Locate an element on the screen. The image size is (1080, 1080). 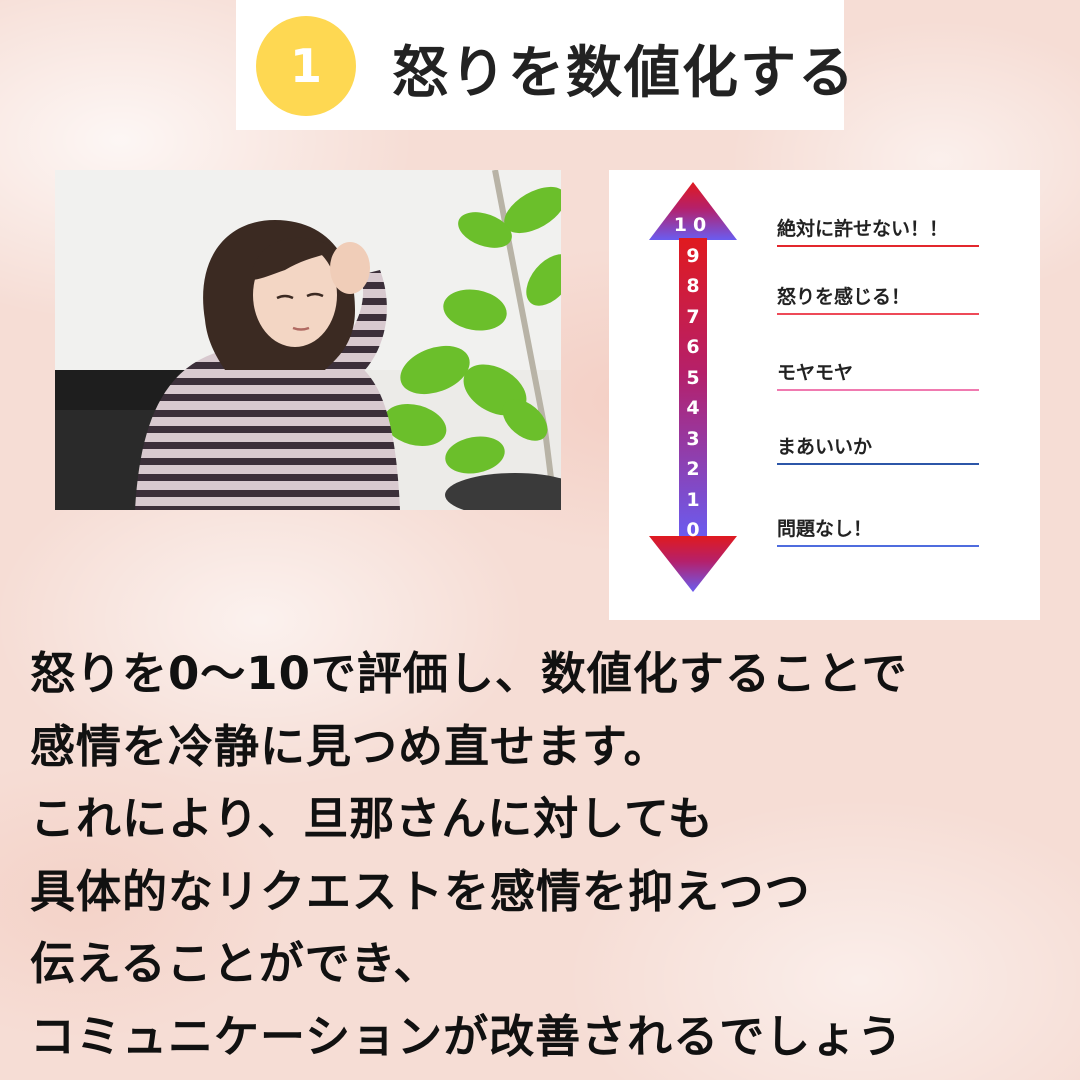
scale-number: 7 is located at coordinates (693, 316).